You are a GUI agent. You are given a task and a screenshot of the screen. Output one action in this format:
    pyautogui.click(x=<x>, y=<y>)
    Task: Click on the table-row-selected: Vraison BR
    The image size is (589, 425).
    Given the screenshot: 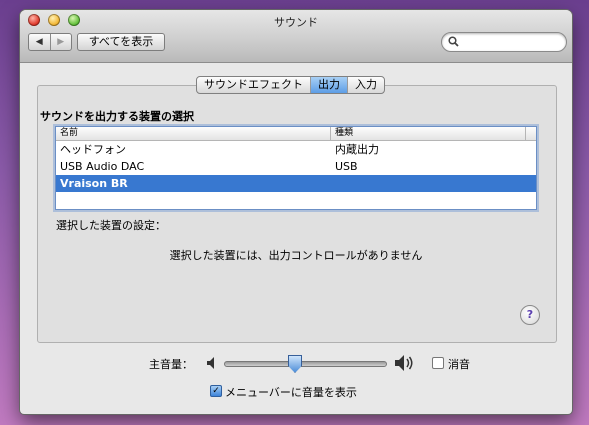 What is the action you would take?
    pyautogui.click(x=296, y=183)
    